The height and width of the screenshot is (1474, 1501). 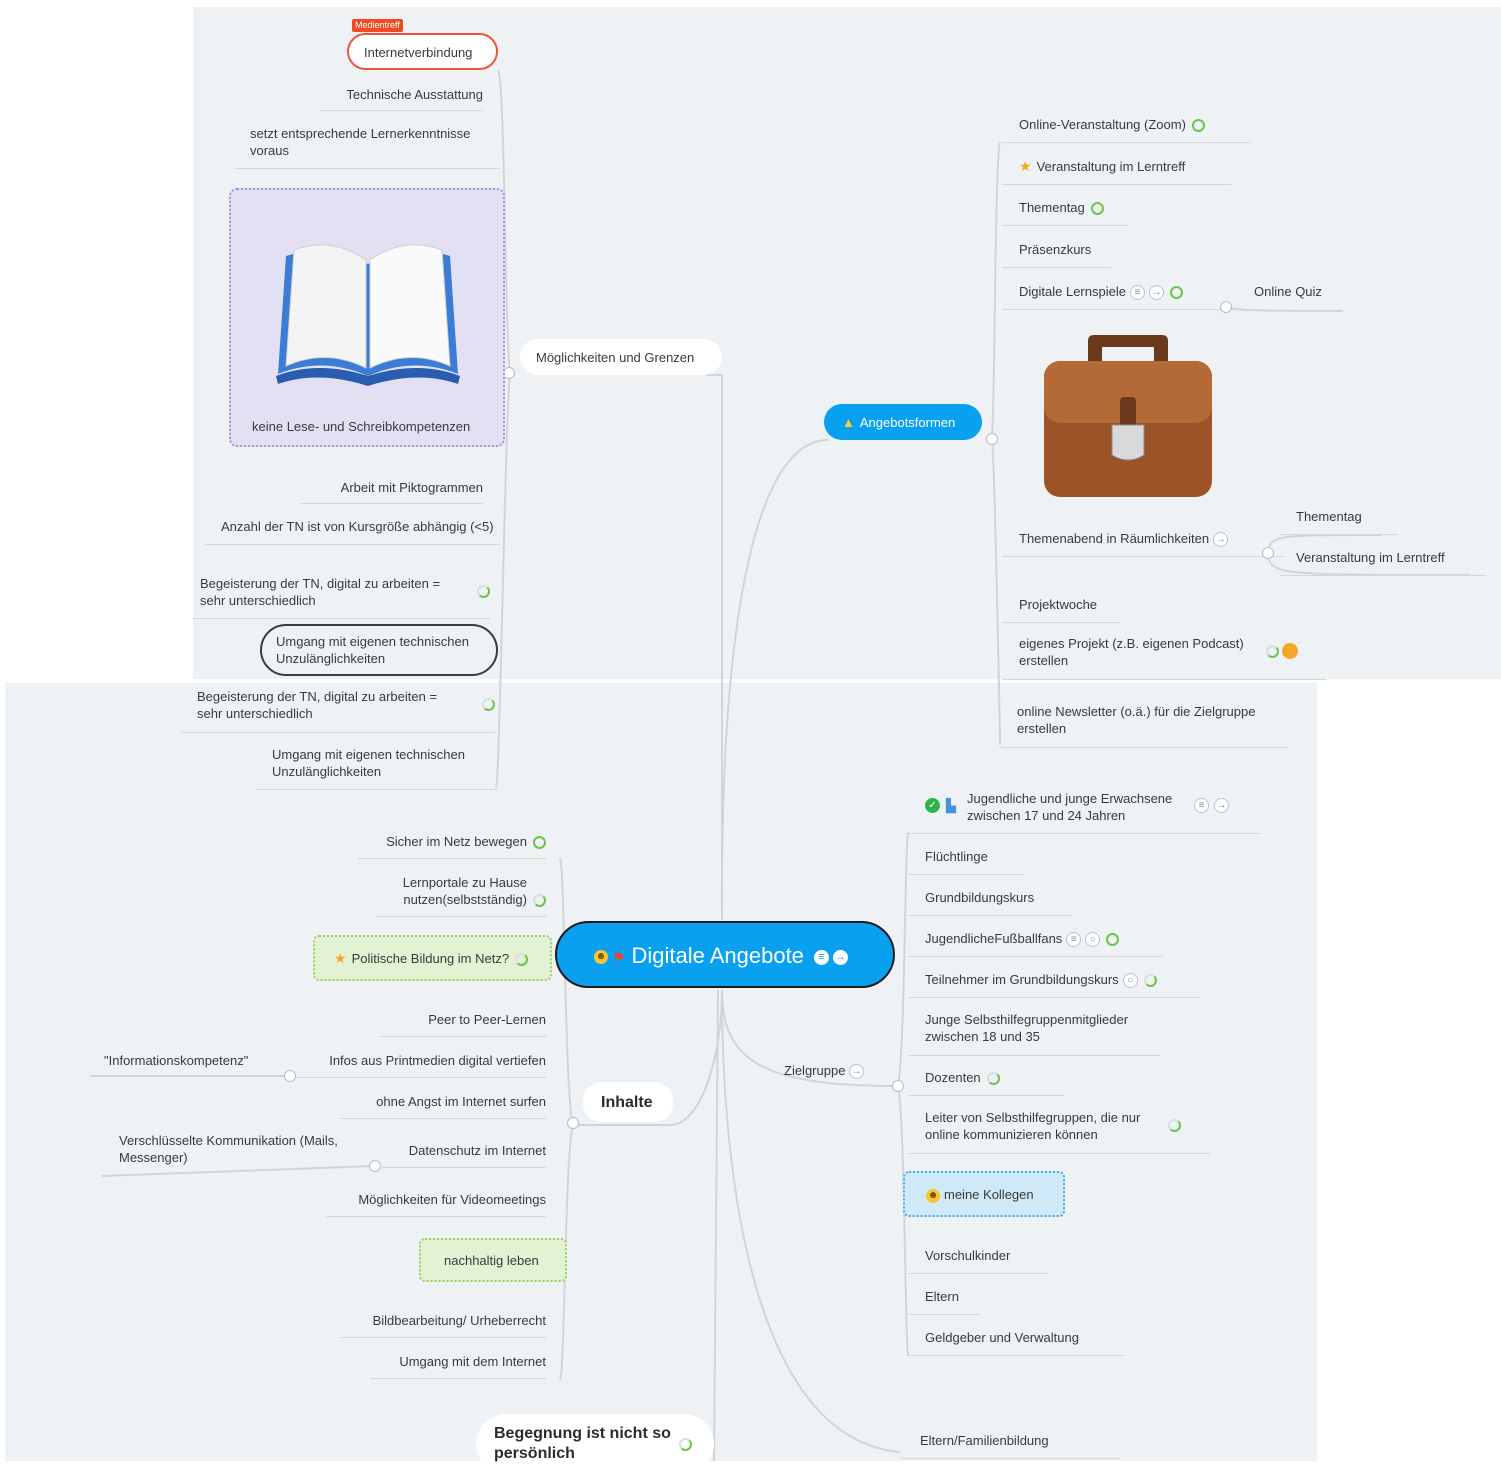 What do you see at coordinates (815, 1070) in the screenshot?
I see `zielgruppe-label: Zielgruppe` at bounding box center [815, 1070].